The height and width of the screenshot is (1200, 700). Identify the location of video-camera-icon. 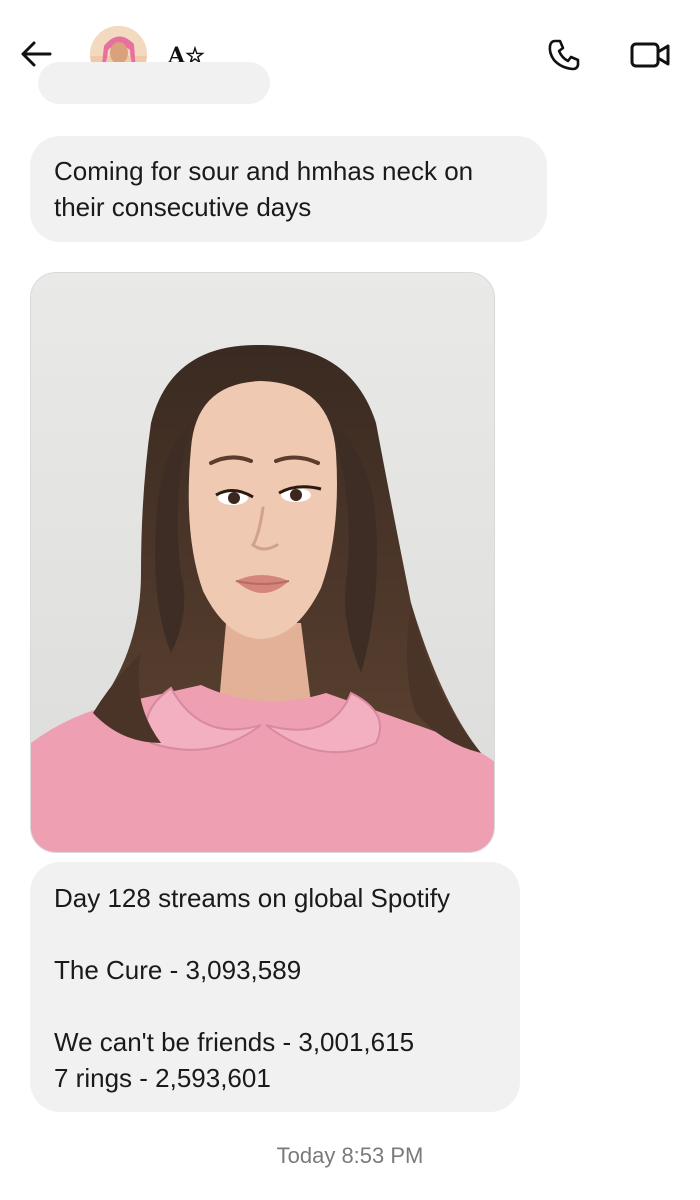
(650, 55).